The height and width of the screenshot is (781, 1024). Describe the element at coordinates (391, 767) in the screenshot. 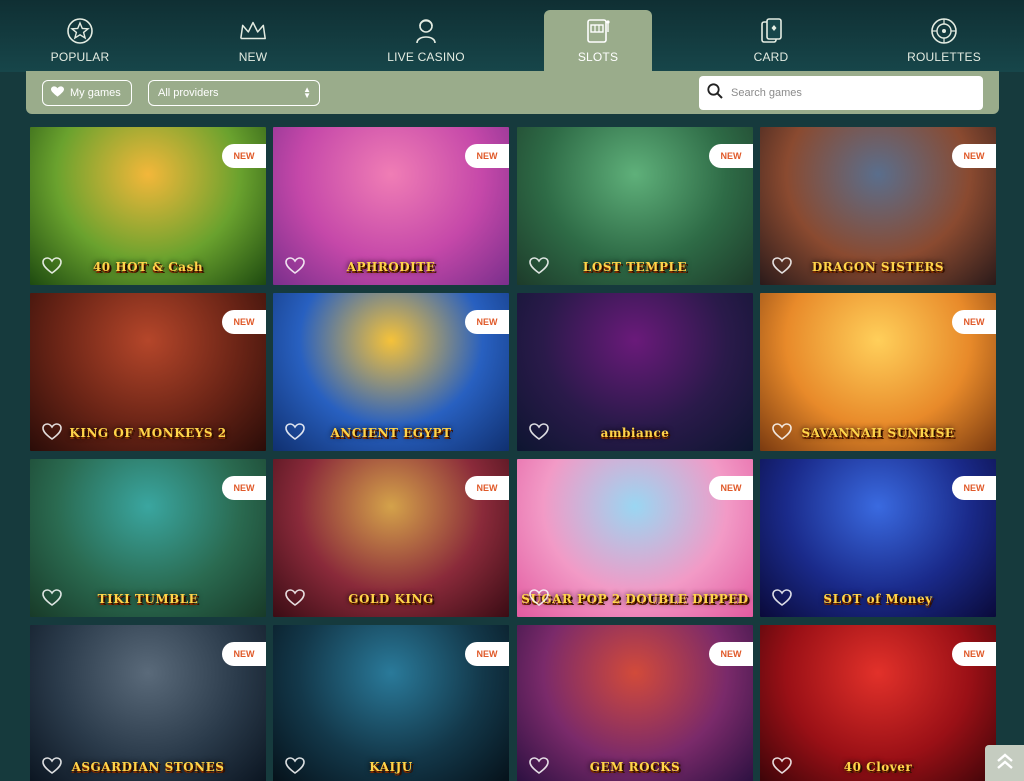

I see `game-title: KAIJU` at that location.